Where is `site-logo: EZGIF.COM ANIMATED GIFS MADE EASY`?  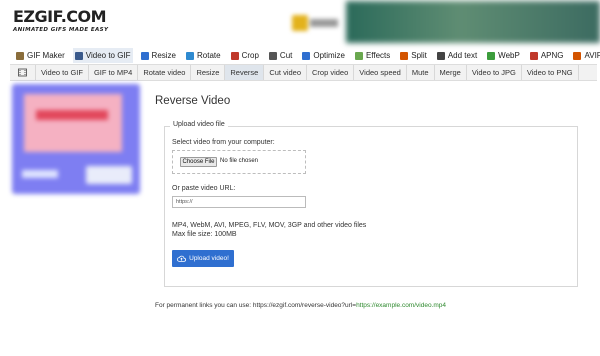 site-logo: EZGIF.COM ANIMATED GIFS MADE EASY is located at coordinates (61, 20).